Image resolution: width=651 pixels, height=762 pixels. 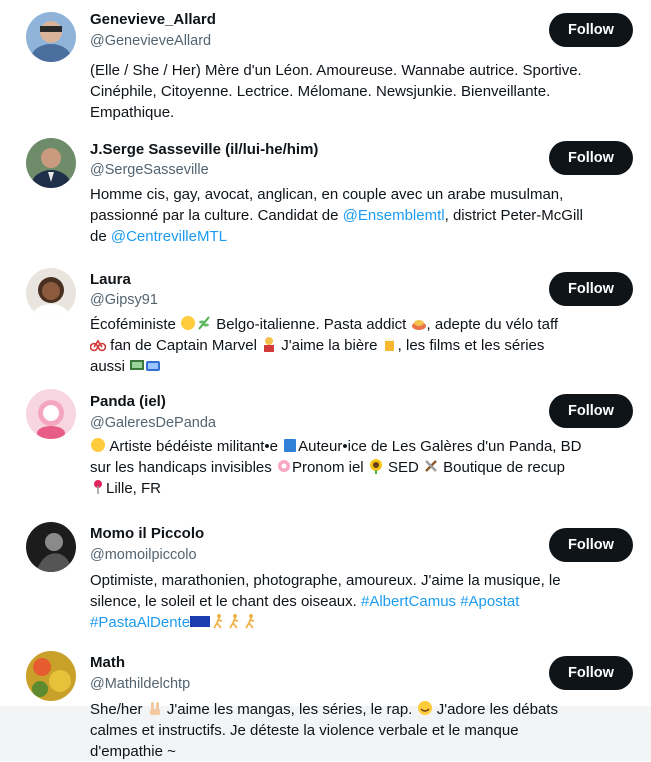 What do you see at coordinates (143, 555) in the screenshot?
I see `user-handle: @momoilpiccolo` at bounding box center [143, 555].